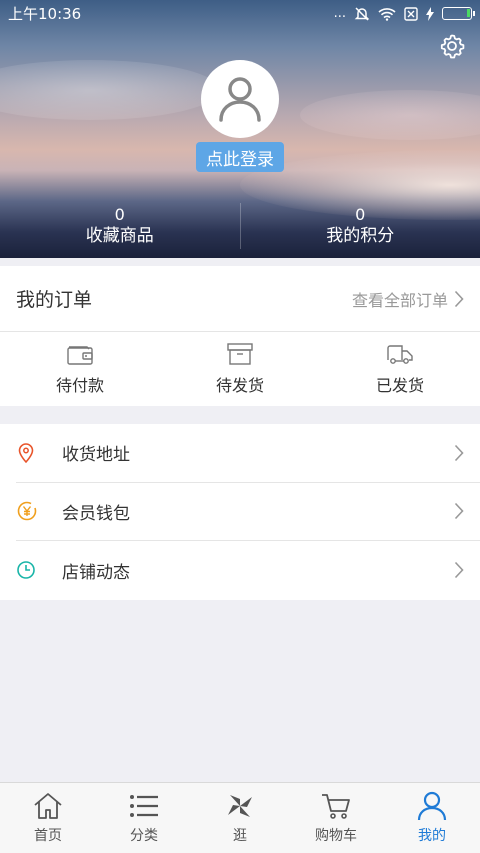 This screenshot has width=480, height=853. Describe the element at coordinates (248, 570) in the screenshot. I see `menu-item-store-updates: 店铺动态` at that location.